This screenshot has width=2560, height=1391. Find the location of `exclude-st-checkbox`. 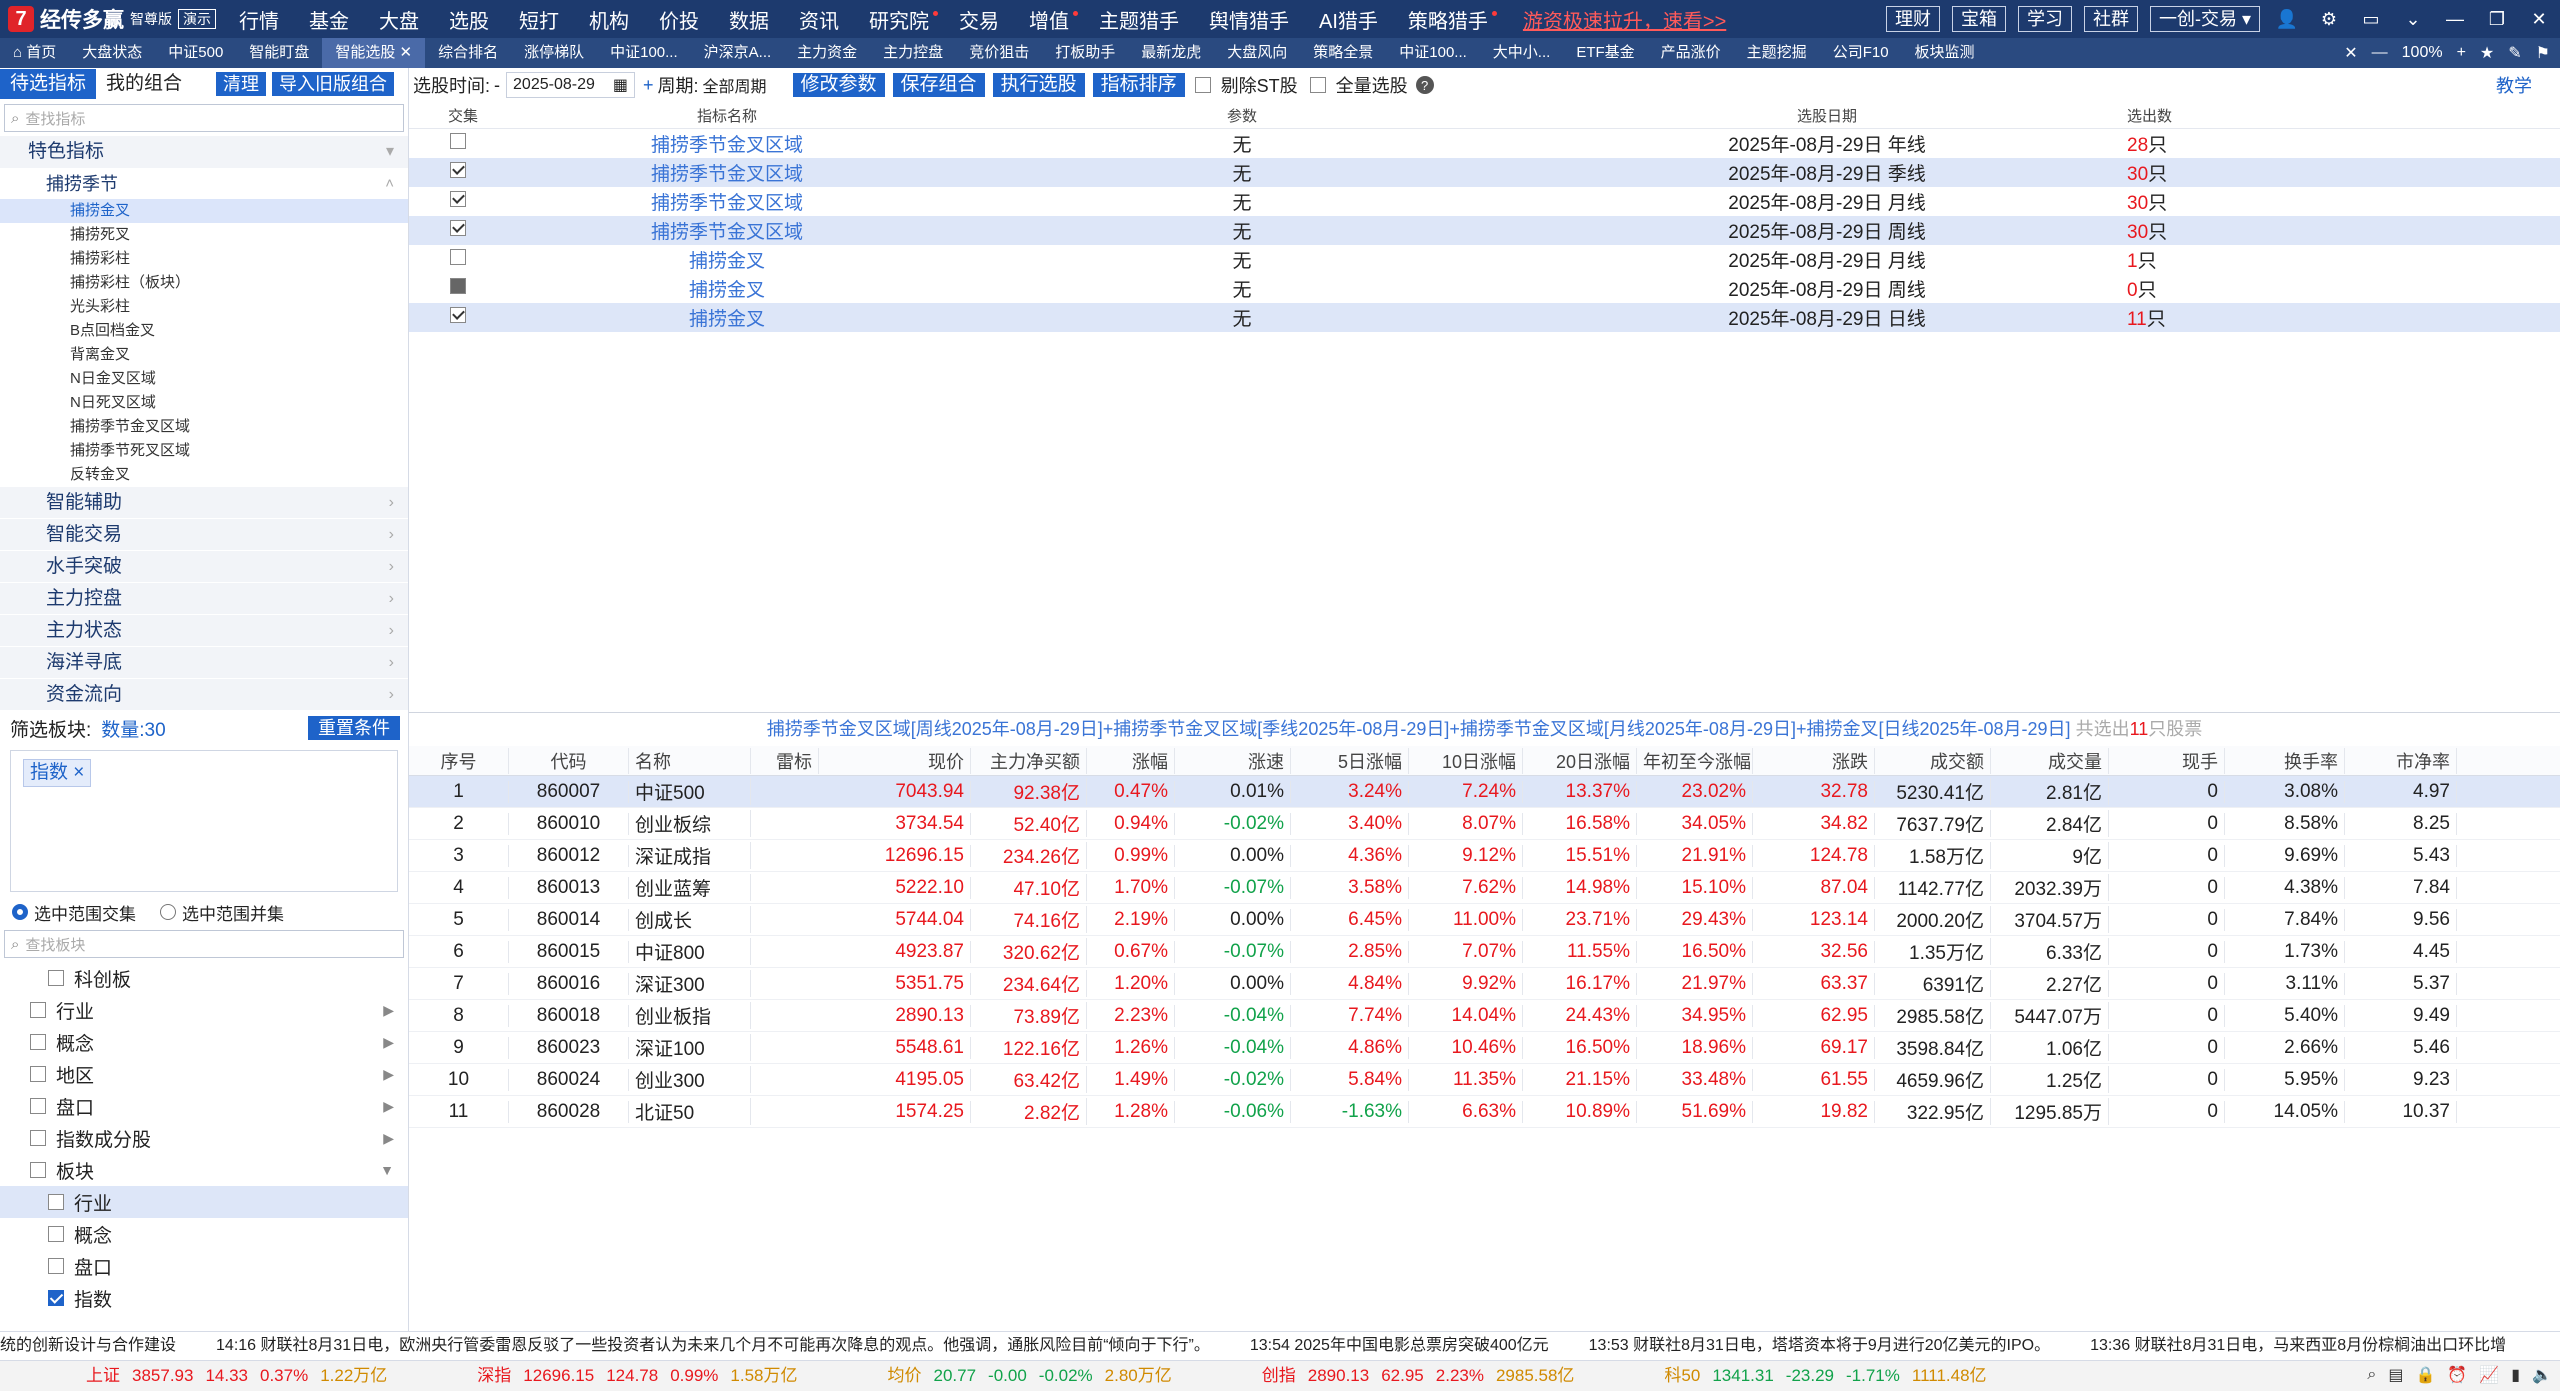

exclude-st-checkbox is located at coordinates (1202, 85).